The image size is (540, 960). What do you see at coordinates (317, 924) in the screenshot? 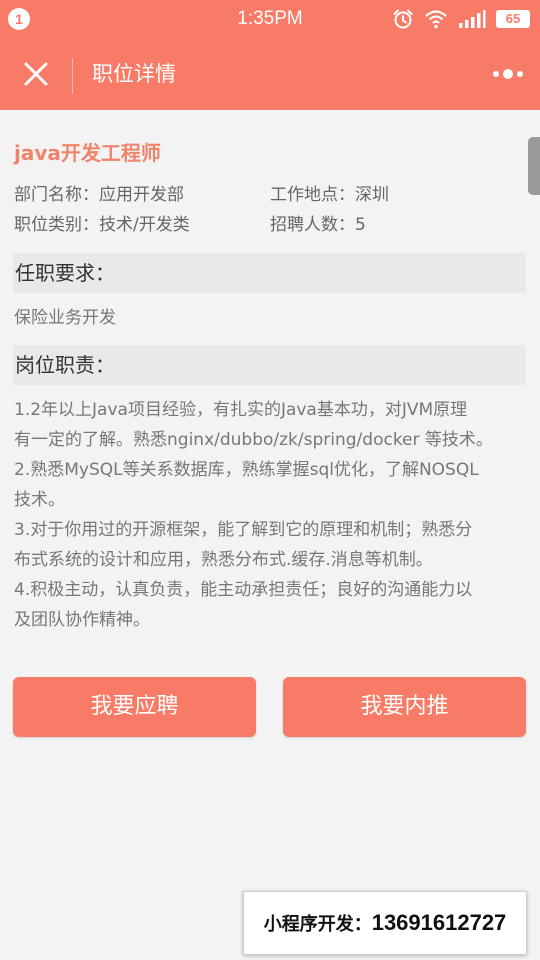
I see `watermark-label: 小程序开发：` at bounding box center [317, 924].